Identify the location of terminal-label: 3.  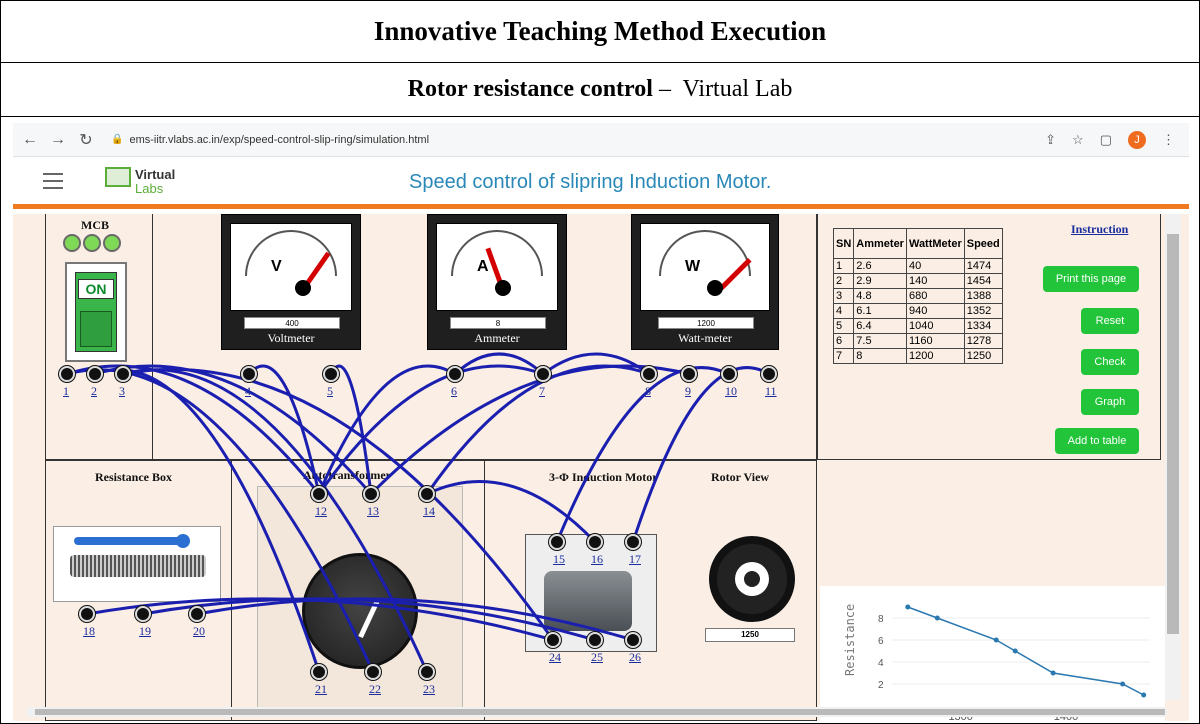
(122, 391).